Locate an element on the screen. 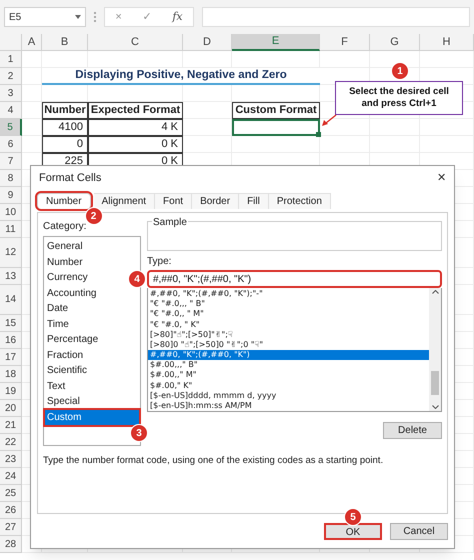  dialog-button: OK is located at coordinates (353, 531).